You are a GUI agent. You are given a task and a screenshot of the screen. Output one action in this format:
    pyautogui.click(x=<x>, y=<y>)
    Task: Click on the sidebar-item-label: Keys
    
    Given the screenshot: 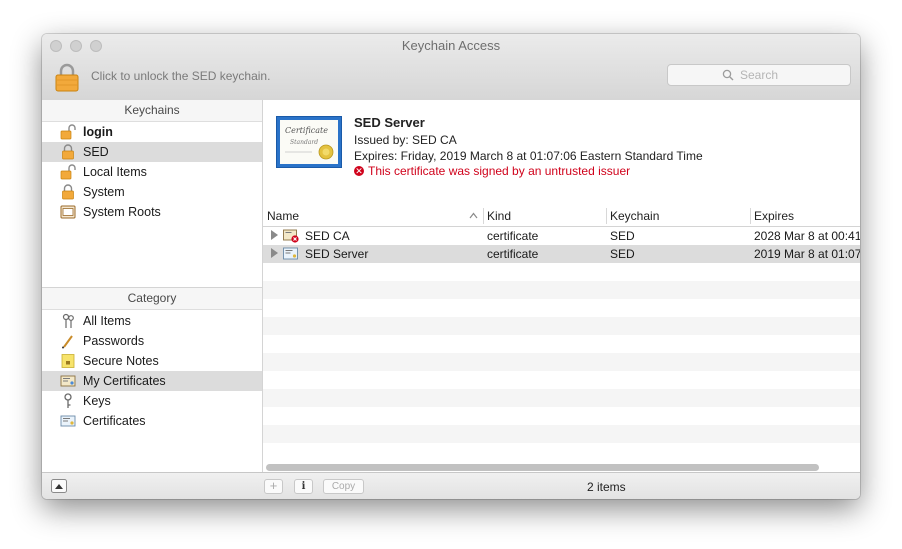 What is the action you would take?
    pyautogui.click(x=97, y=401)
    